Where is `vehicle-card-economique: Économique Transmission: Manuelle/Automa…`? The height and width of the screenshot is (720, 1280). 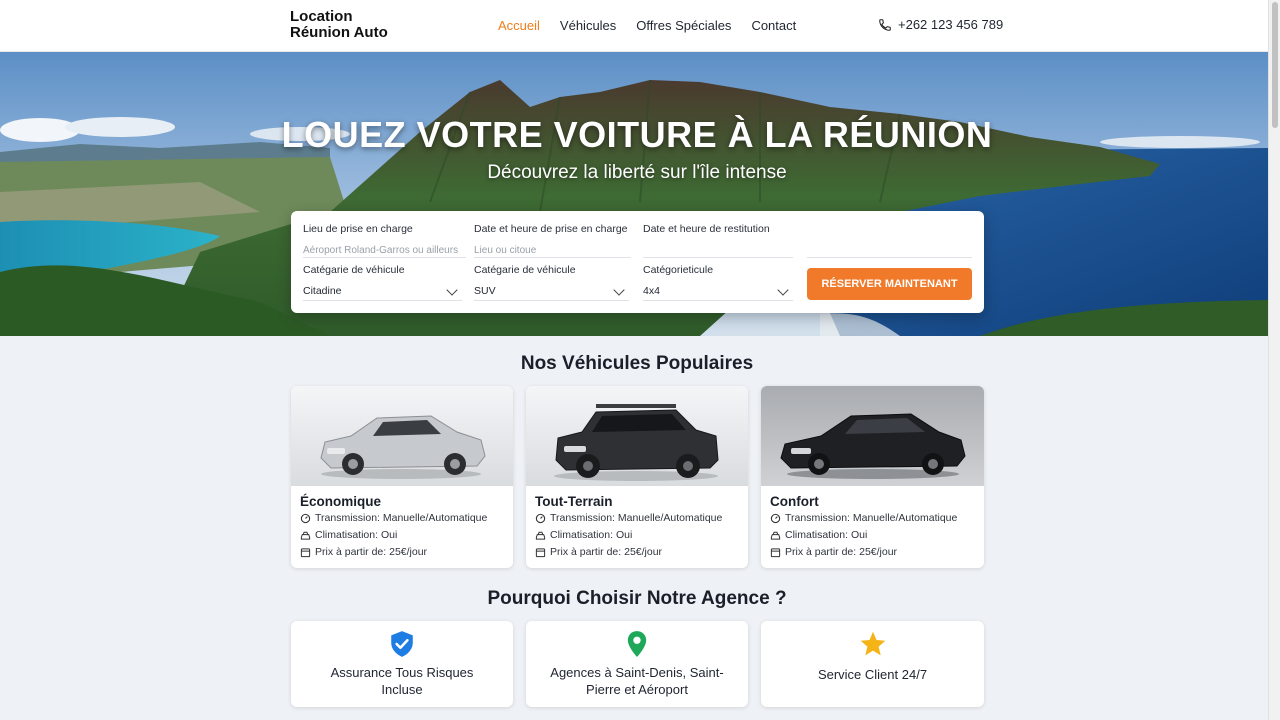 vehicle-card-economique: Économique Transmission: Manuelle/Automa… is located at coordinates (402, 477).